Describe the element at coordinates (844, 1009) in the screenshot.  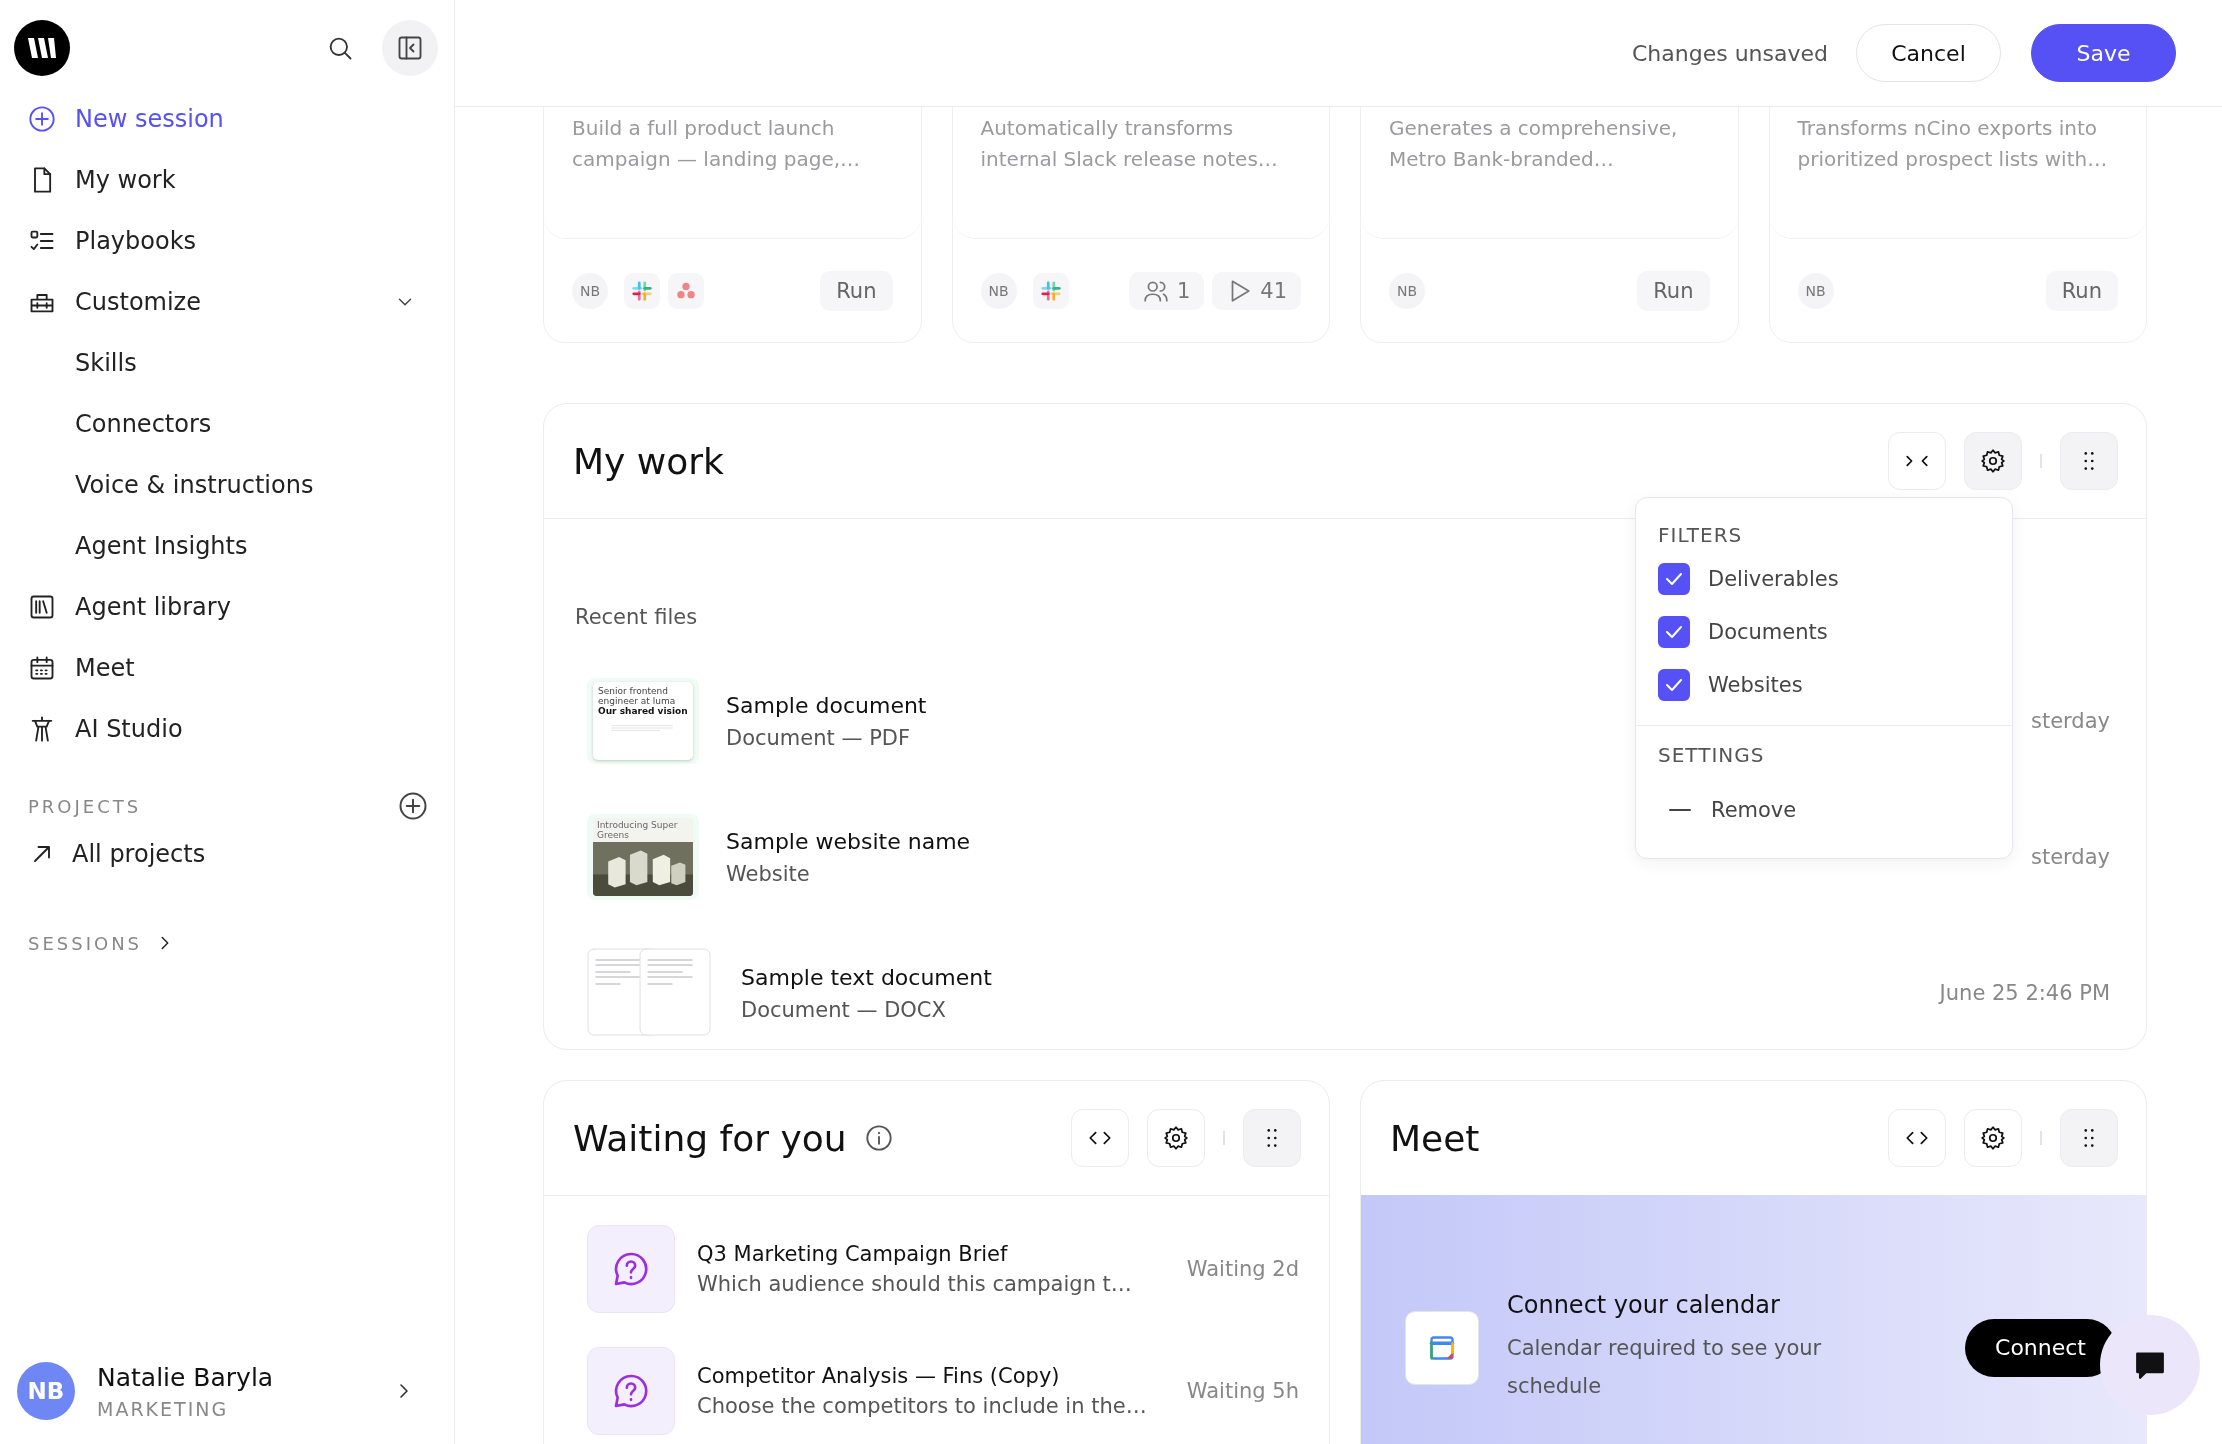
I see `file-type: Document — DOCX` at that location.